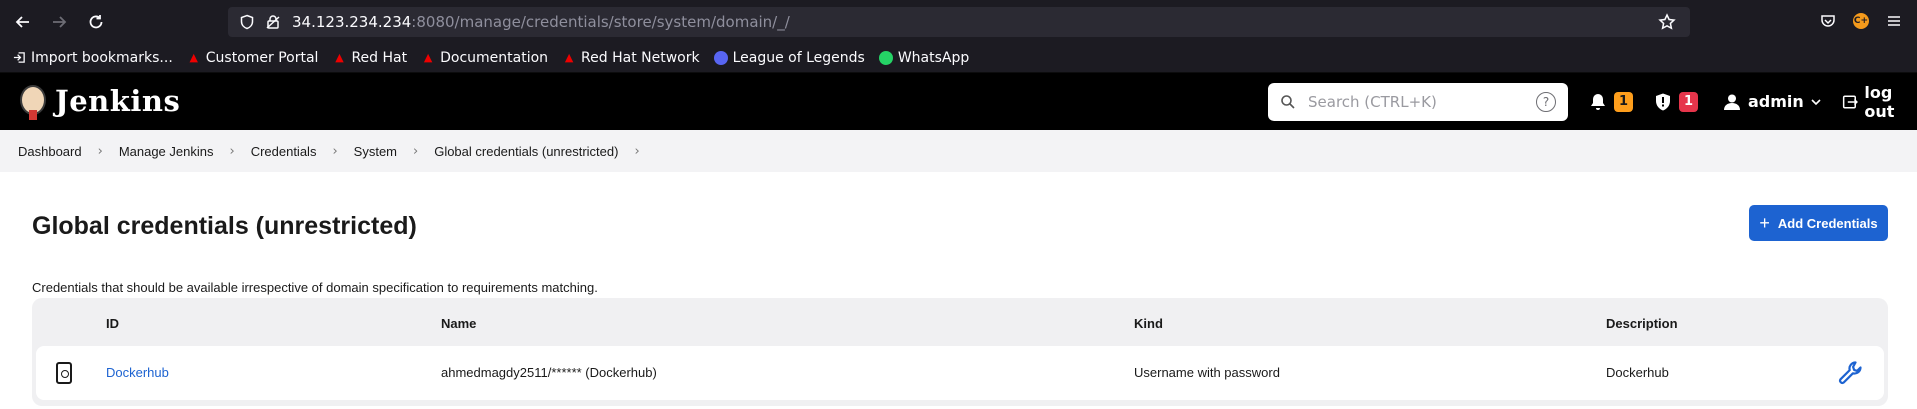  What do you see at coordinates (1623, 101) in the screenshot?
I see `notifications-count-badge: 1` at bounding box center [1623, 101].